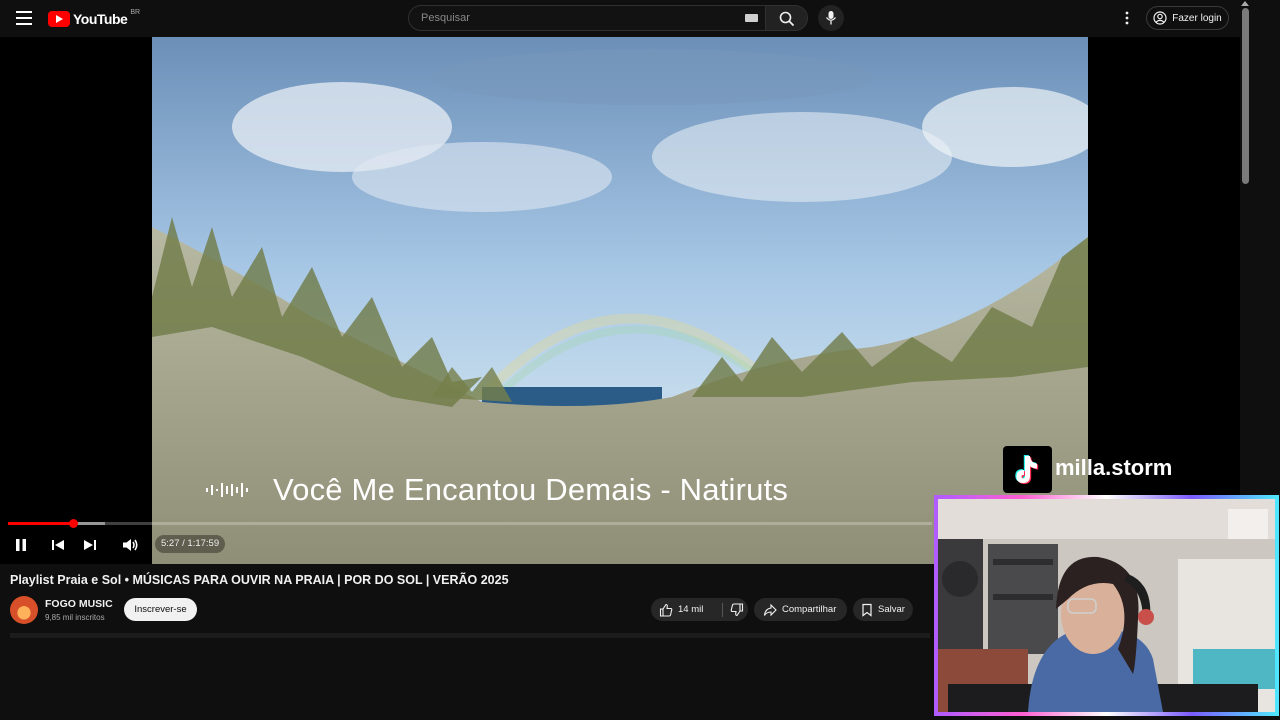  Describe the element at coordinates (891, 609) in the screenshot. I see `save-label: Salvar` at that location.